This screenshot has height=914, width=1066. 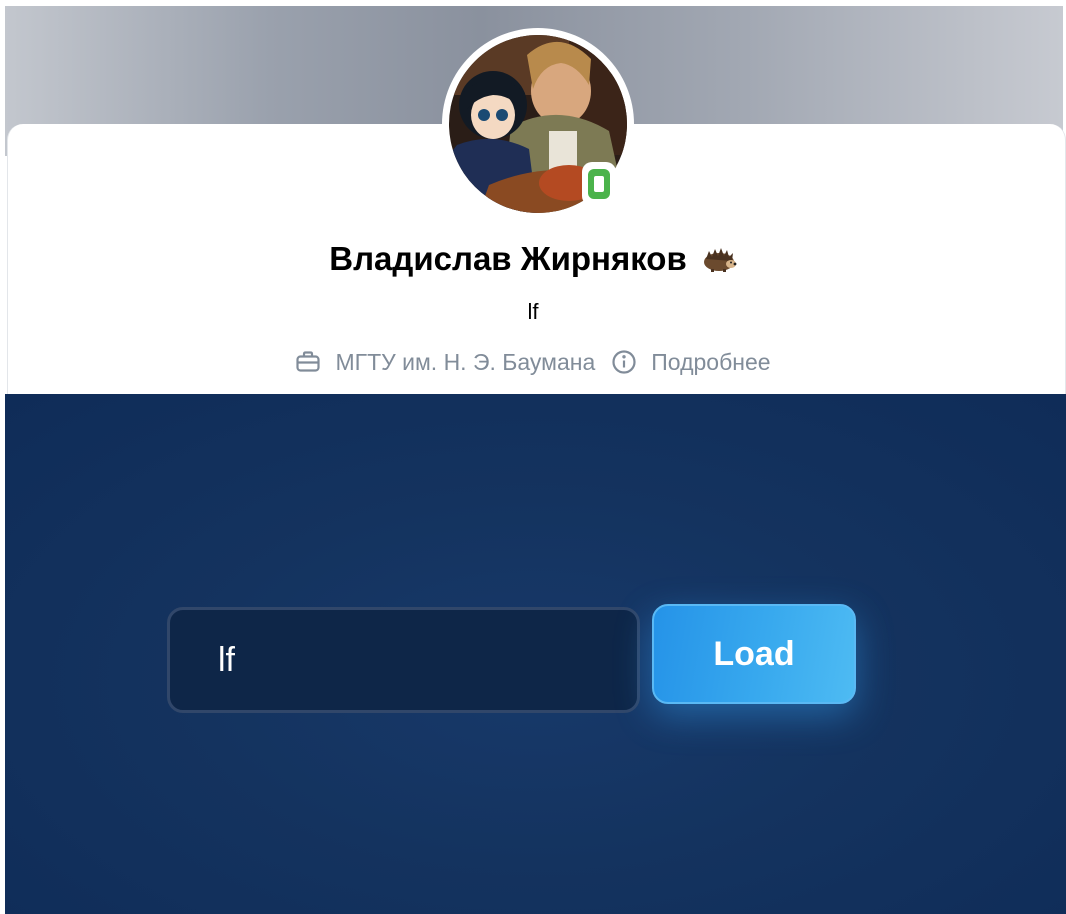 What do you see at coordinates (754, 654) in the screenshot?
I see `load-button: Load` at bounding box center [754, 654].